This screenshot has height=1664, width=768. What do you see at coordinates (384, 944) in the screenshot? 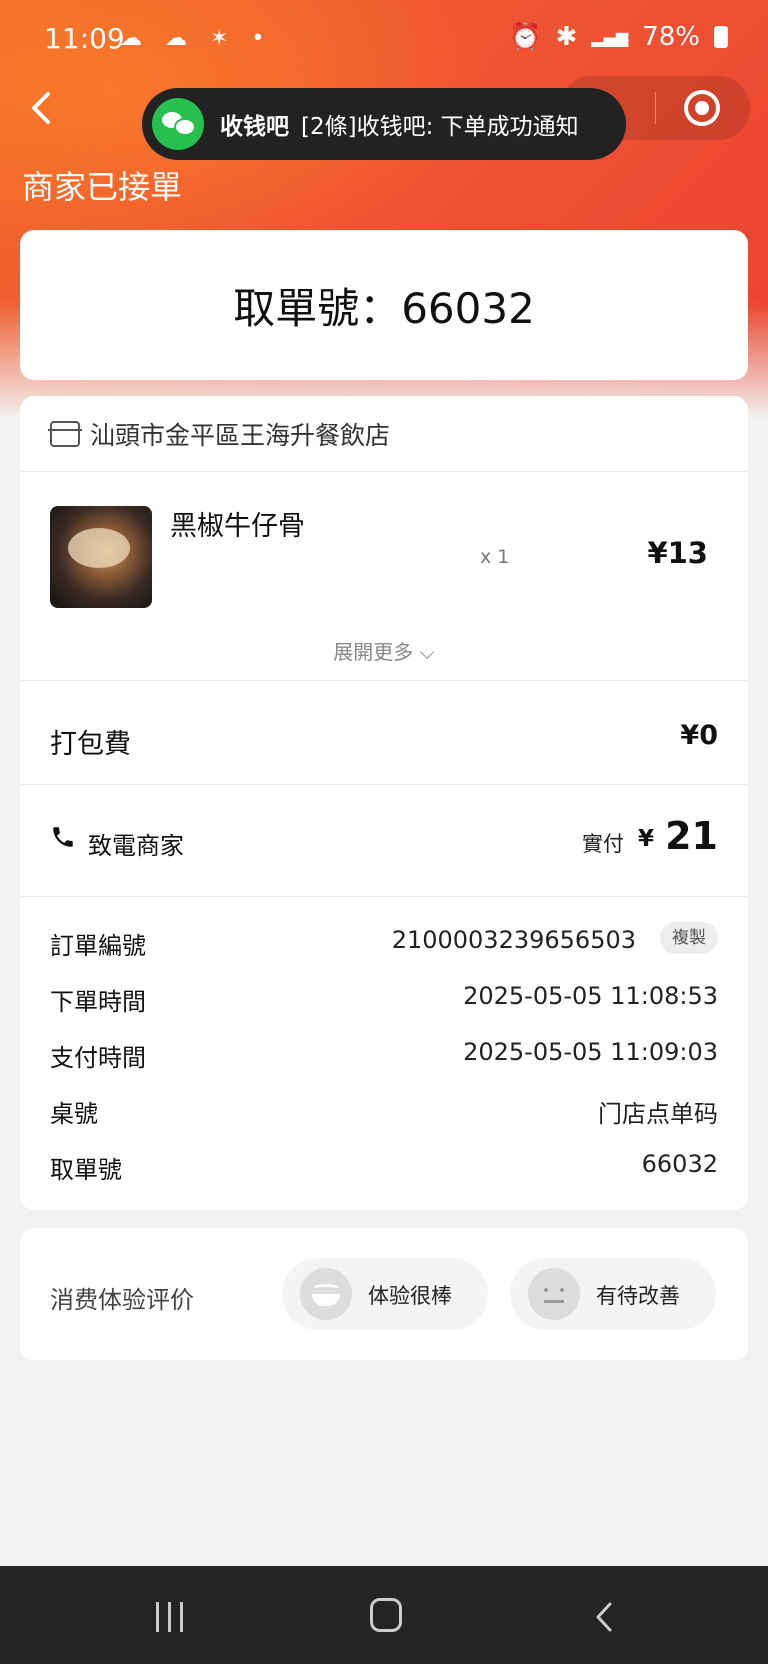
I see `order-number-row: 訂單編號 2100003239656503 複製` at bounding box center [384, 944].